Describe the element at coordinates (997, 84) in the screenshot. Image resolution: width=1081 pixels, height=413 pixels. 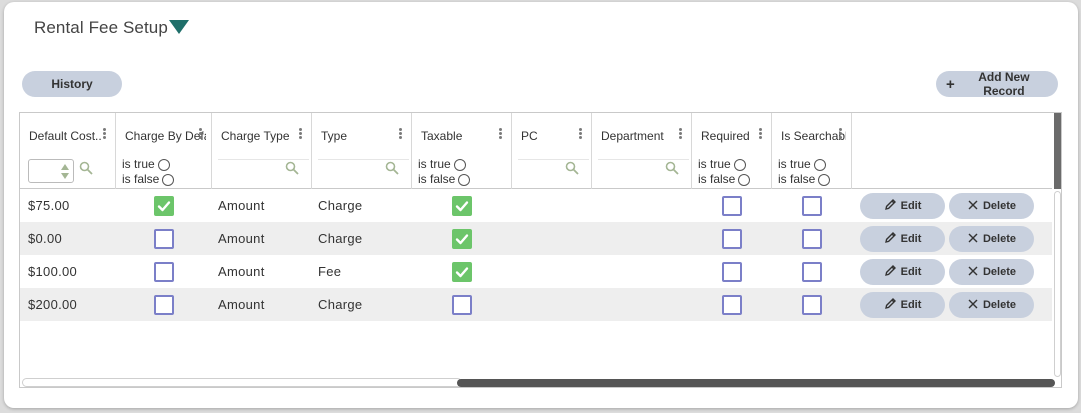
I see `add-new-record-button: + Add New Record` at that location.